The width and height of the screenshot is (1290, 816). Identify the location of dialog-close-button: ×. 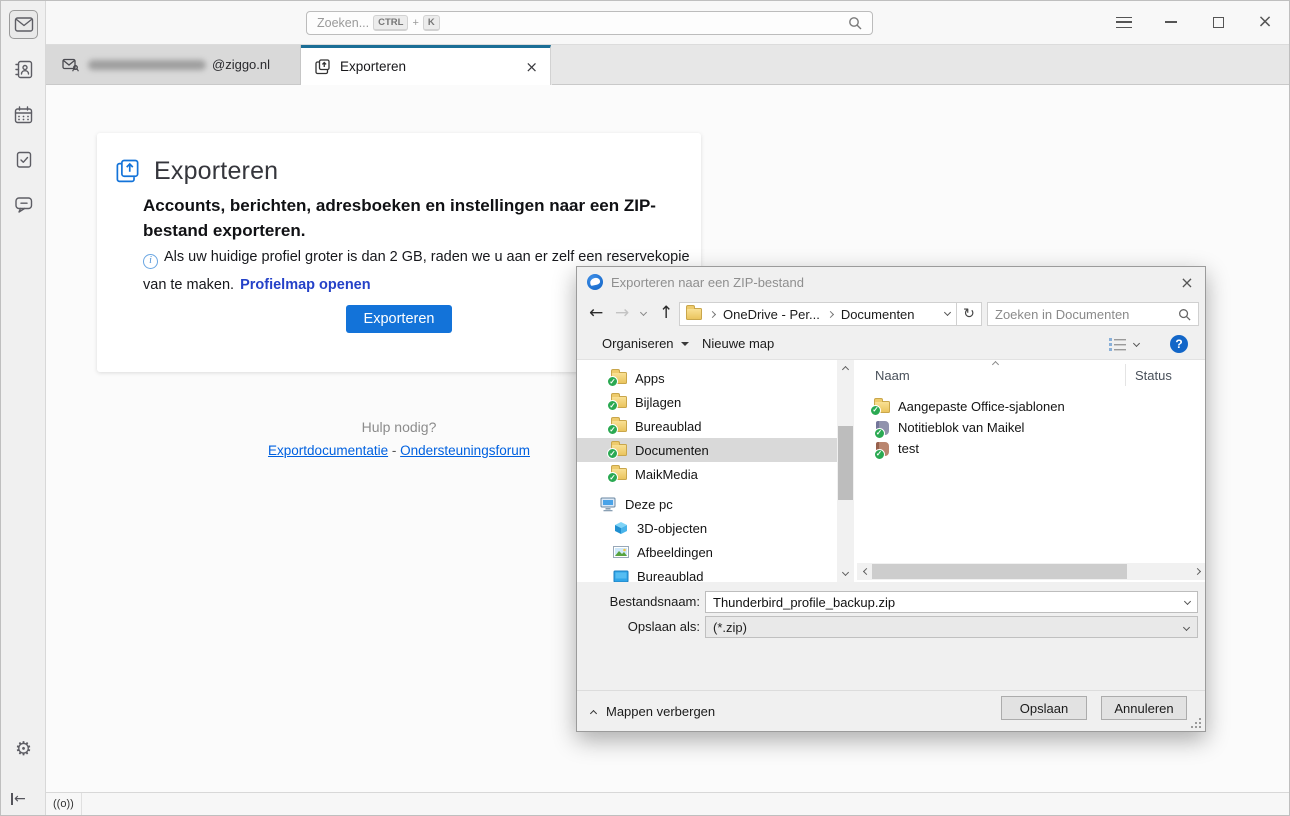
(1187, 282).